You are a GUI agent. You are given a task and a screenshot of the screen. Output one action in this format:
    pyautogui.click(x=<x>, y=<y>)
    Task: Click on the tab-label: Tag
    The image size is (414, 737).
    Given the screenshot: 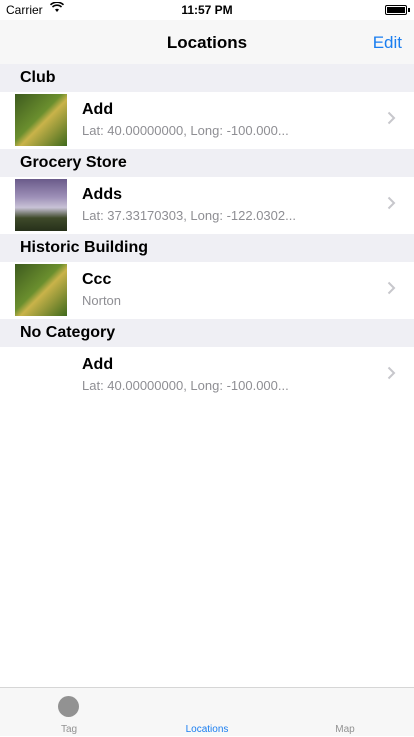 What is the action you would take?
    pyautogui.click(x=69, y=729)
    